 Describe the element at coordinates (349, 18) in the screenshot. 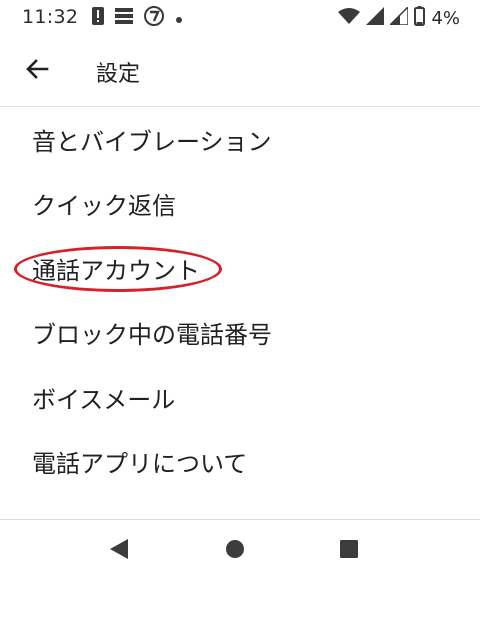

I see `wifi-icon` at that location.